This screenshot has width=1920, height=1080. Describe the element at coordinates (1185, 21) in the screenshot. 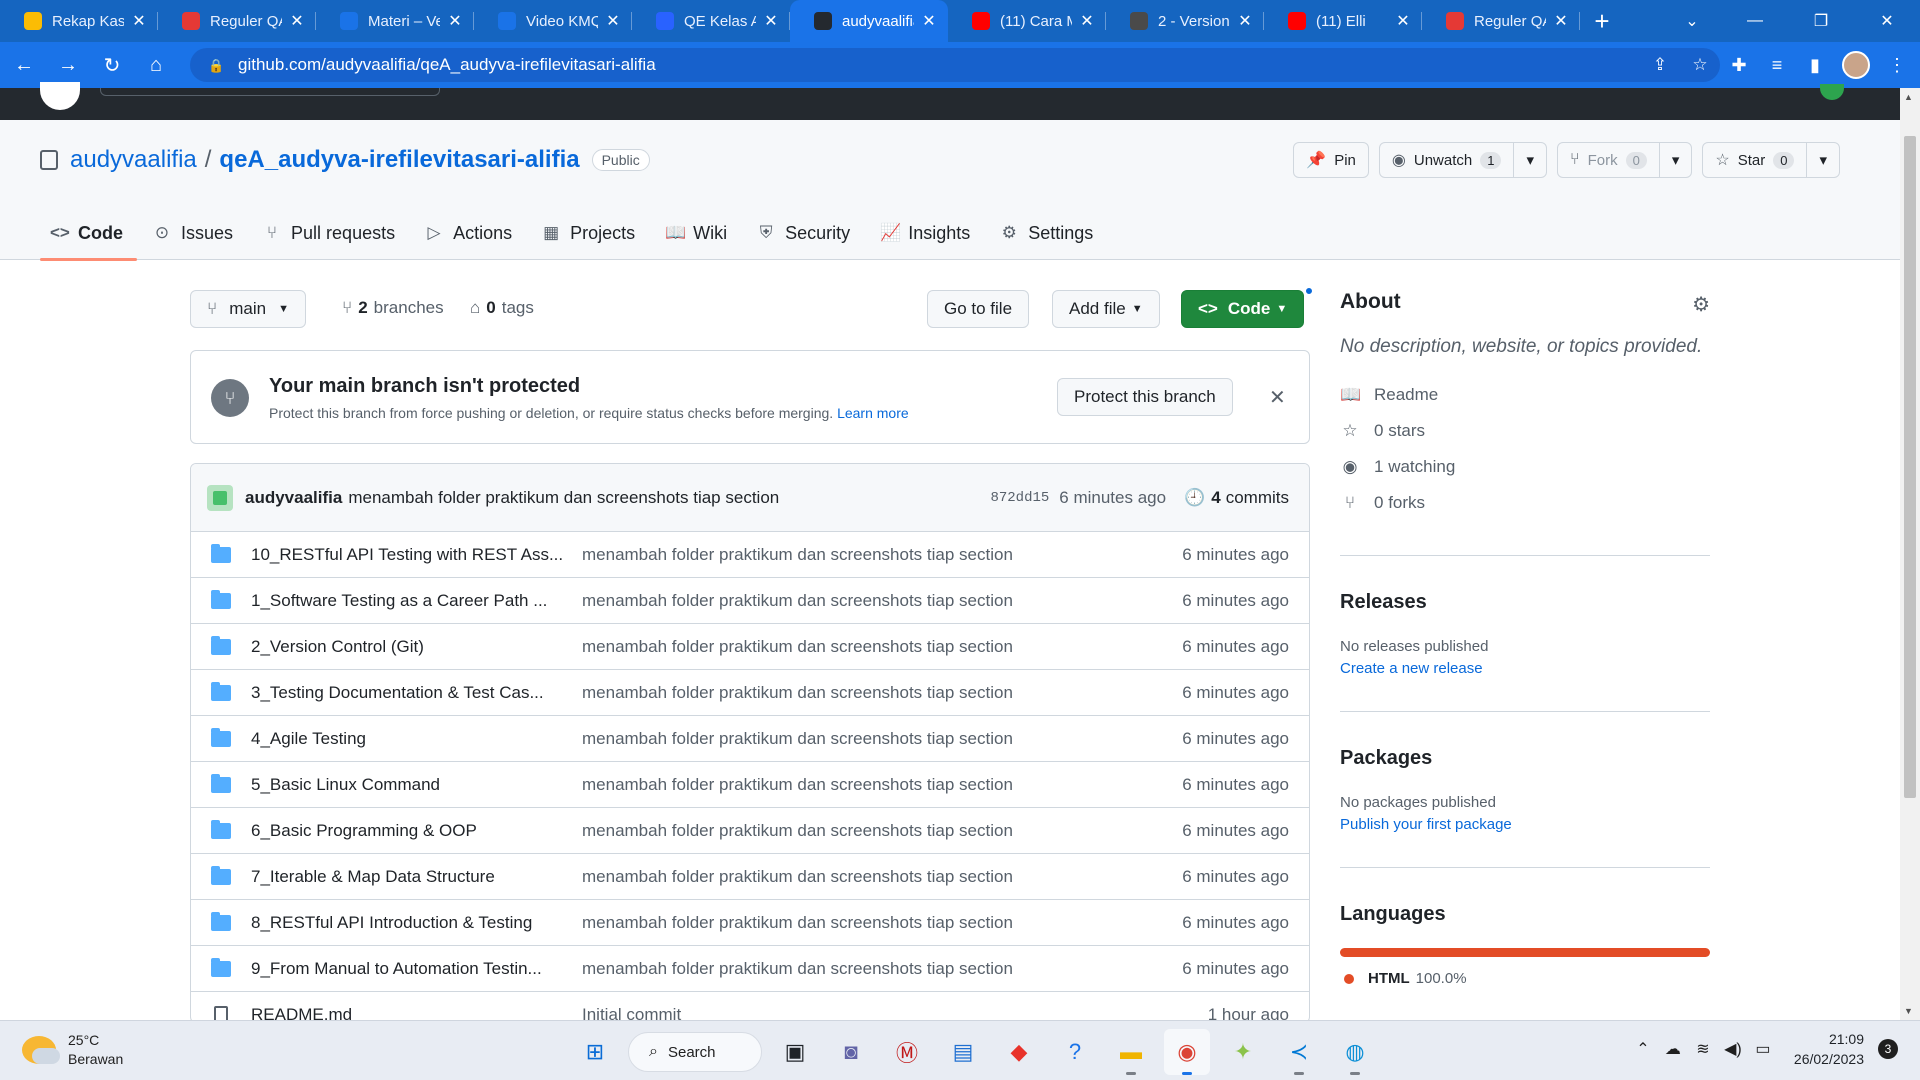

I see `browser-tab: 2 - Version ✕` at that location.